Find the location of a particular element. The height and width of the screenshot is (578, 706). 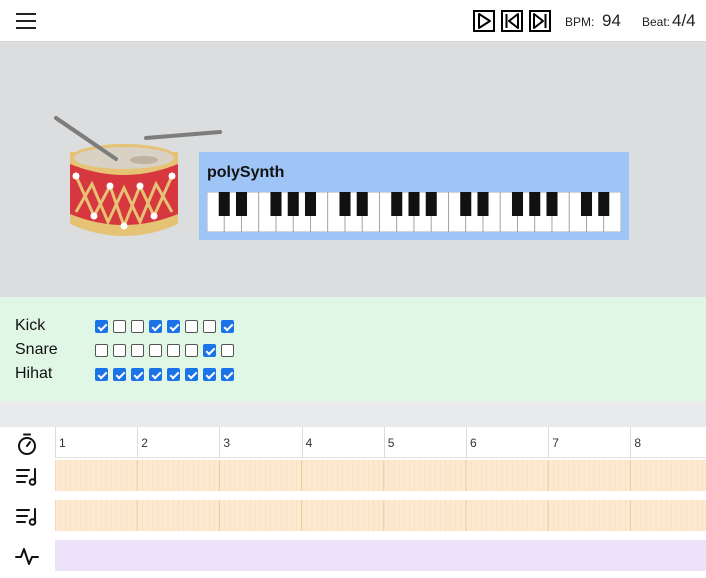

skip-forward-button is located at coordinates (540, 21).